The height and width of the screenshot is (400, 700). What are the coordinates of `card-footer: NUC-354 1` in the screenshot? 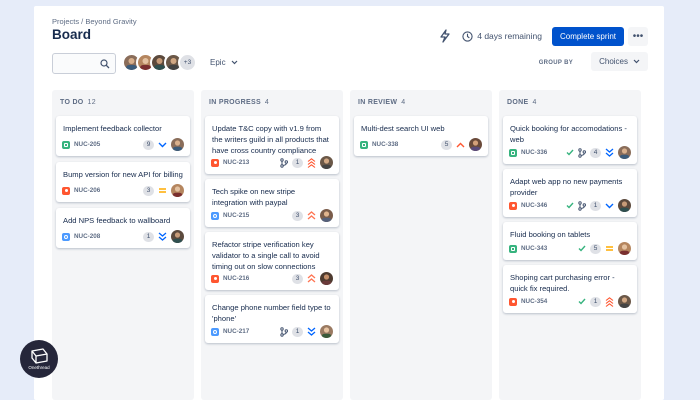 It's located at (570, 301).